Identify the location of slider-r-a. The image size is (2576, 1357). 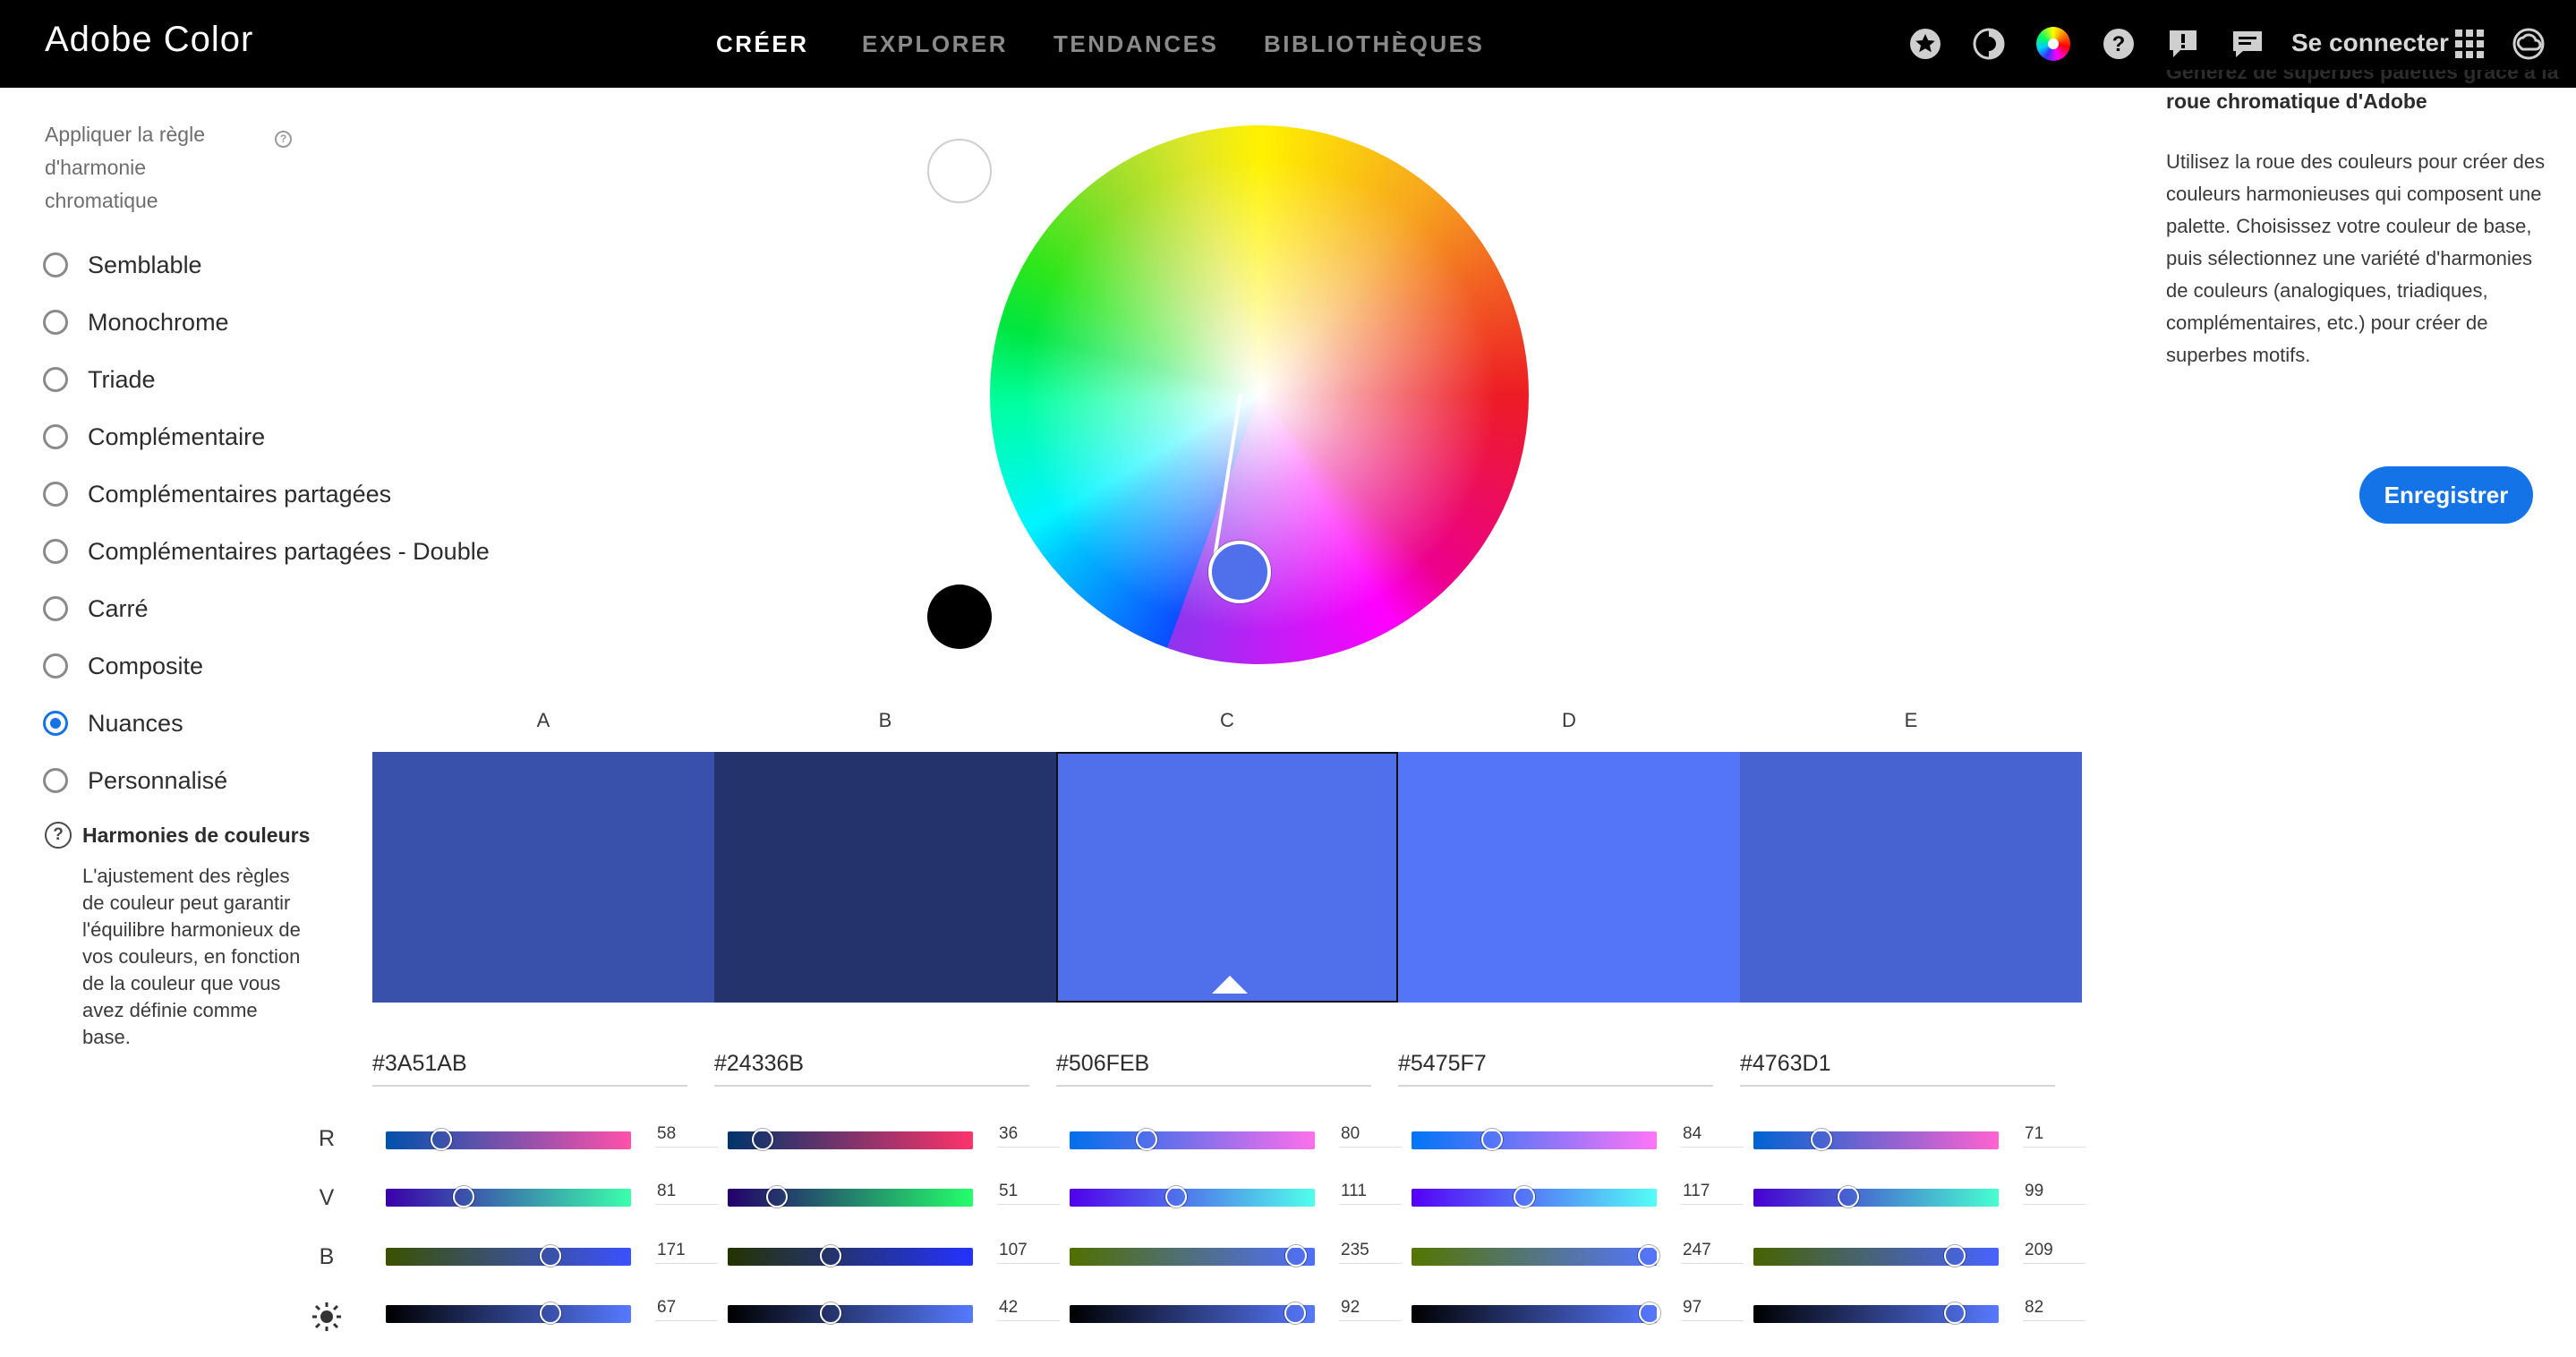
(508, 1139).